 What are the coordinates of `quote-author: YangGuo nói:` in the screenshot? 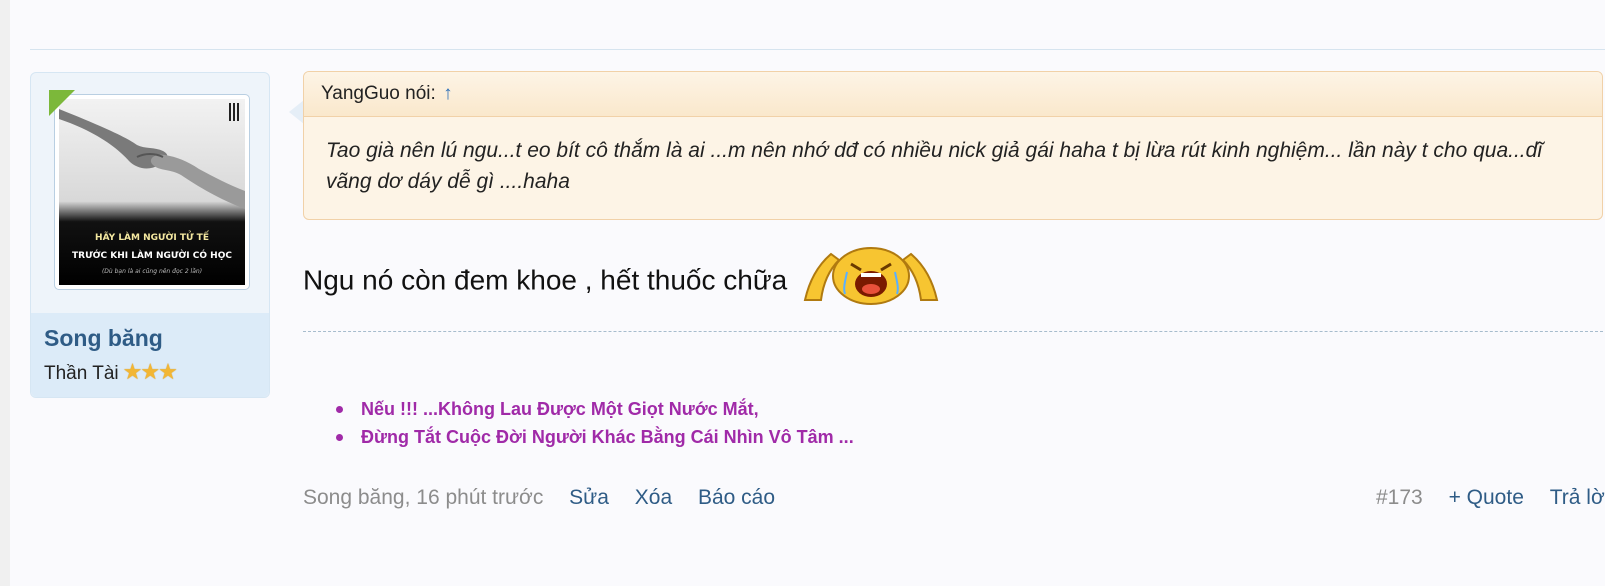 It's located at (378, 93).